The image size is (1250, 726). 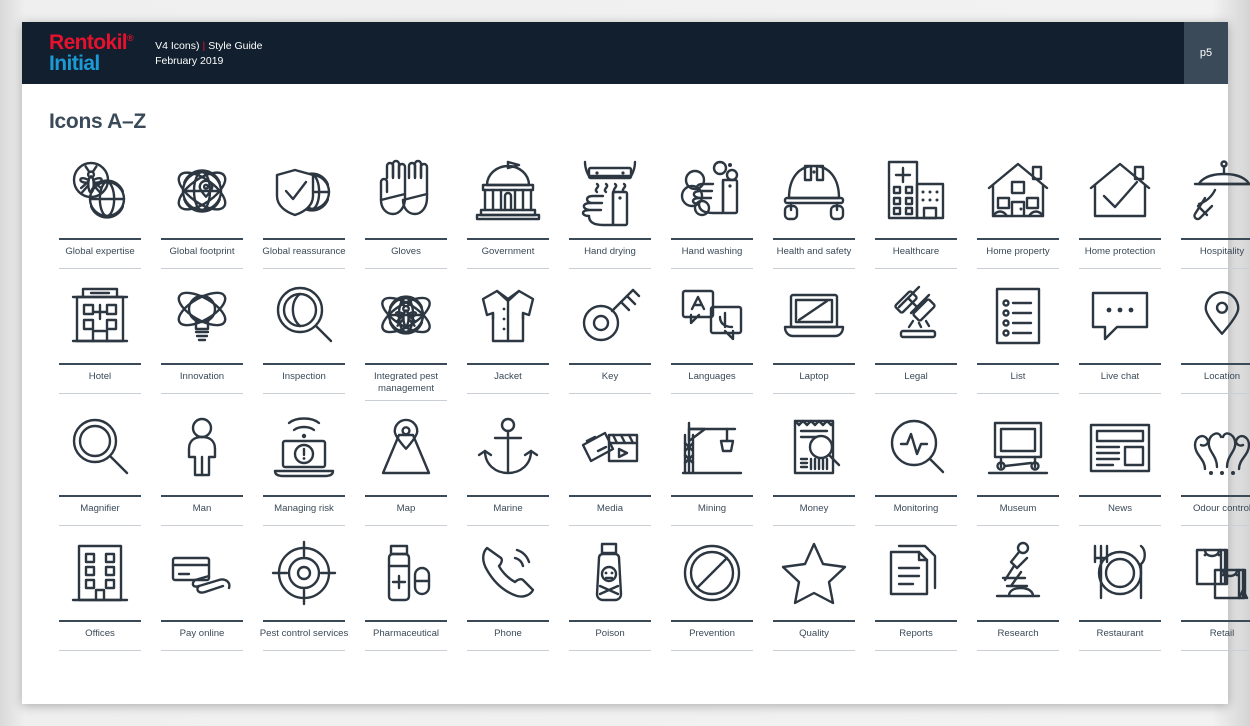 I want to click on health-and-safety-icon, so click(x=814, y=191).